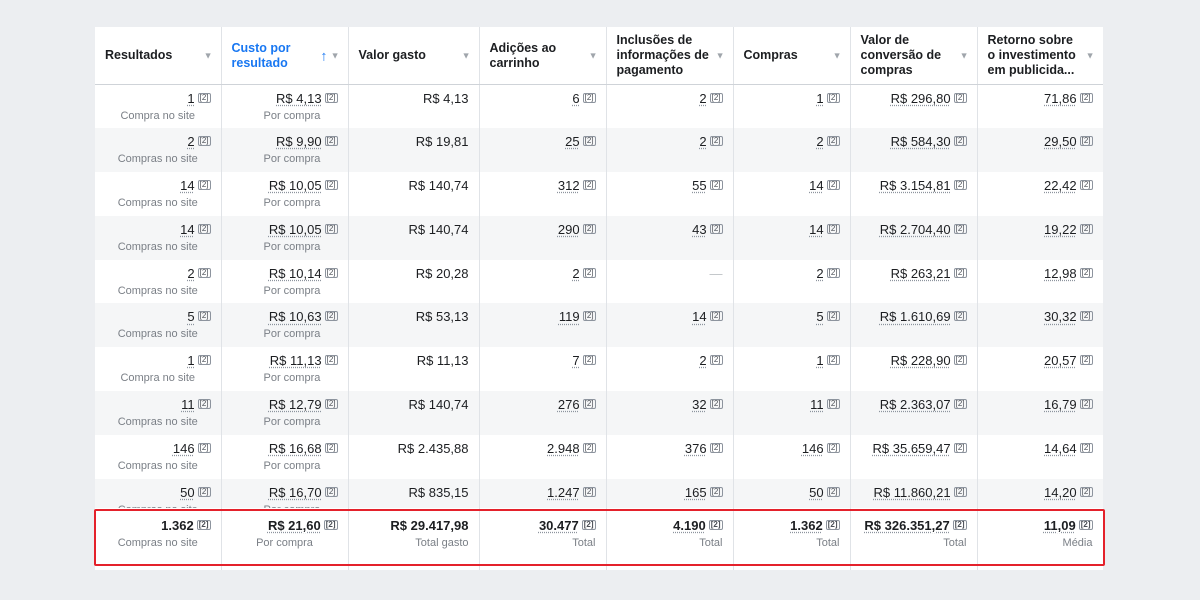 This screenshot has height=600, width=1200. What do you see at coordinates (295, 273) in the screenshot?
I see `cell-value: R$ 10,14` at bounding box center [295, 273].